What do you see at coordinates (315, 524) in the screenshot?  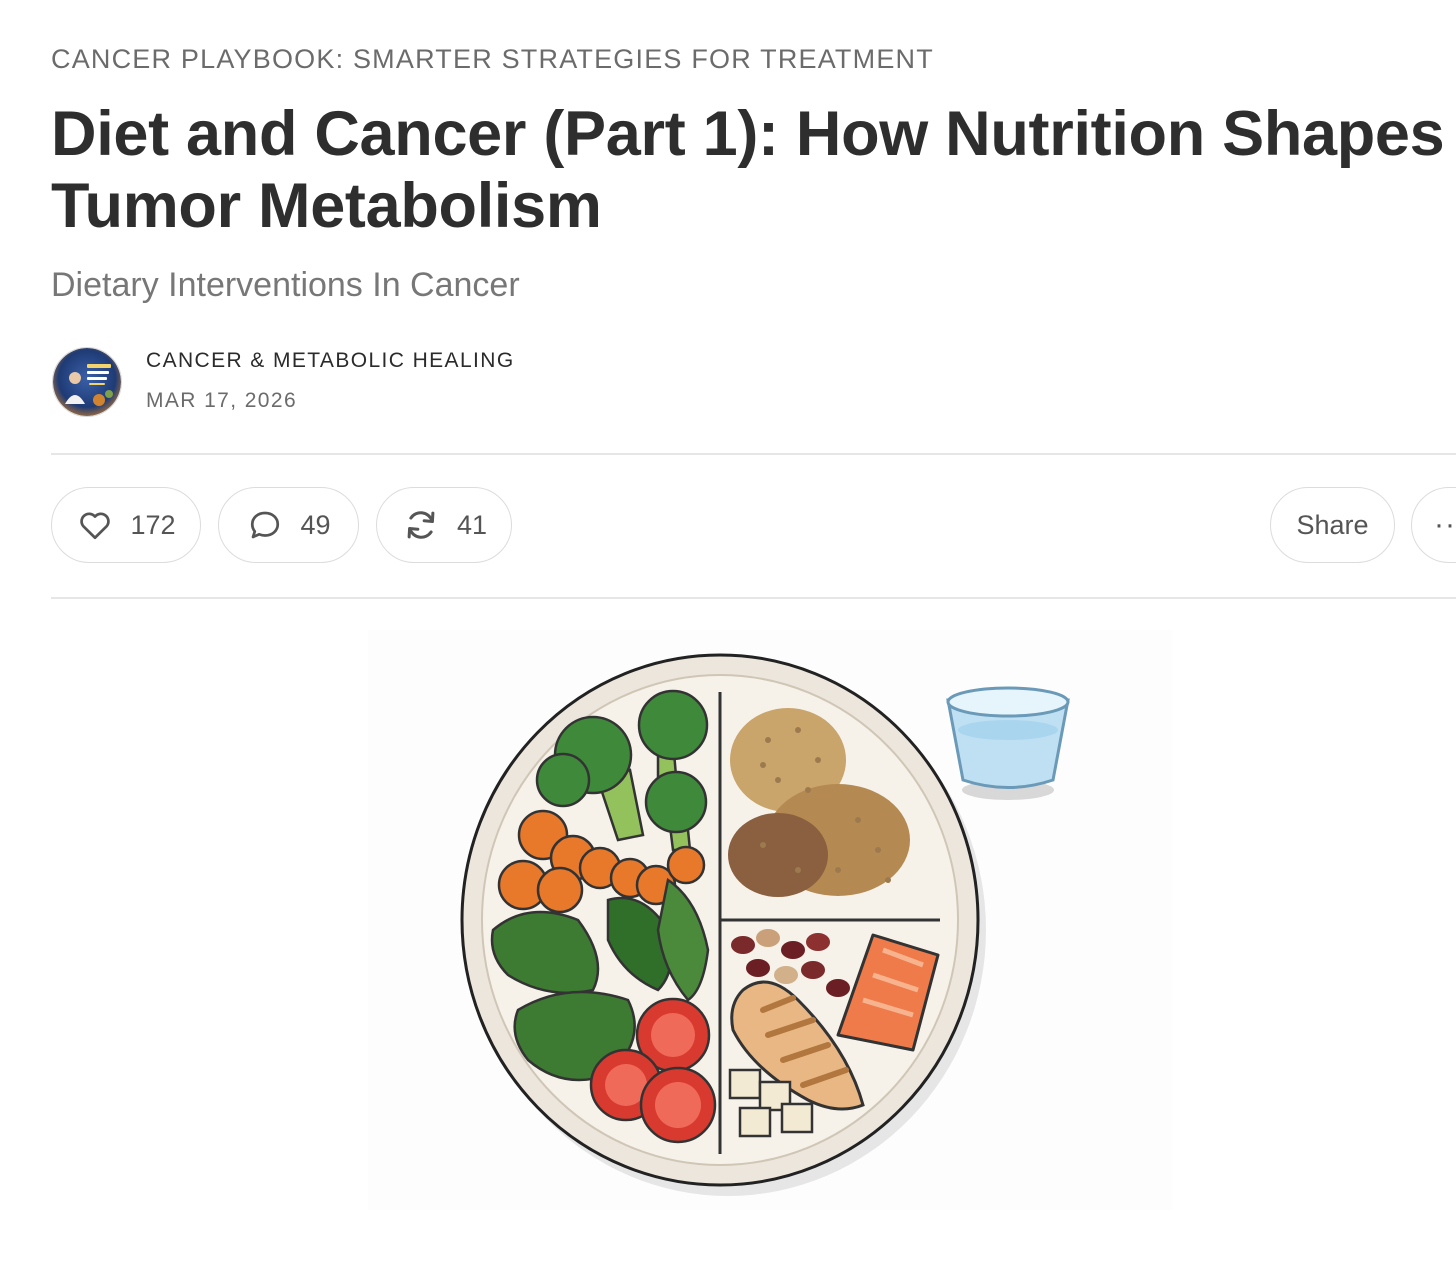 I see `comment-count: 49` at bounding box center [315, 524].